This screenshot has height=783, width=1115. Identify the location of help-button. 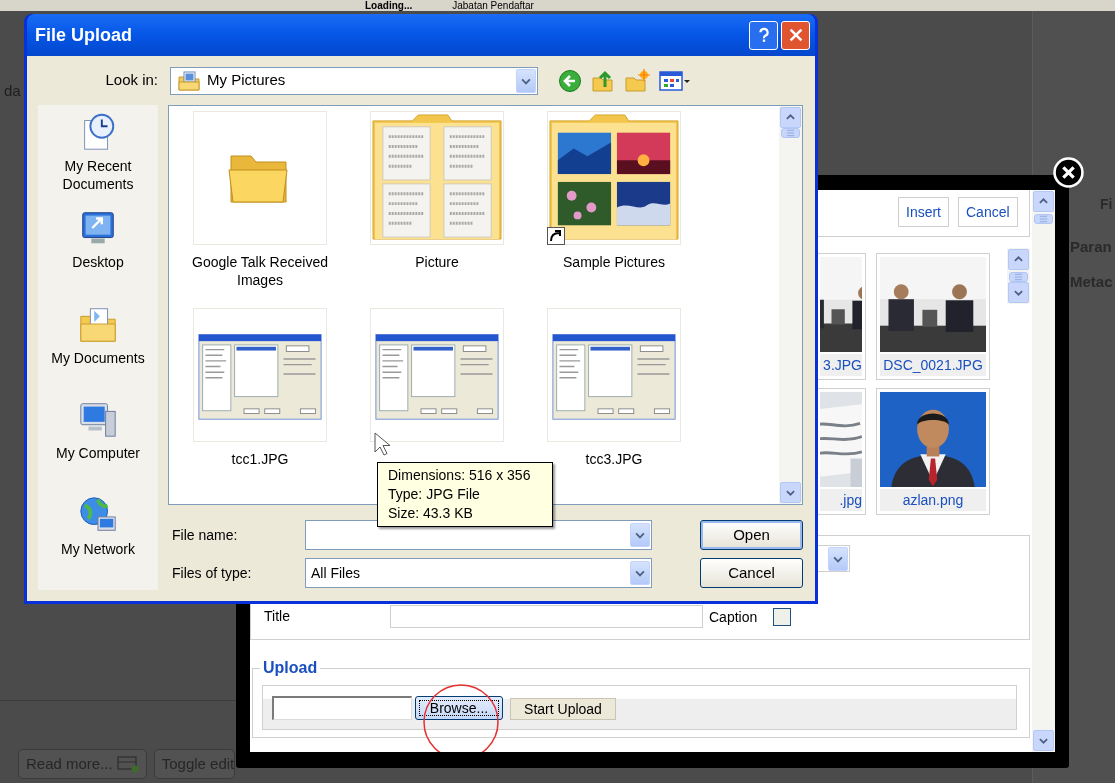
(763, 35).